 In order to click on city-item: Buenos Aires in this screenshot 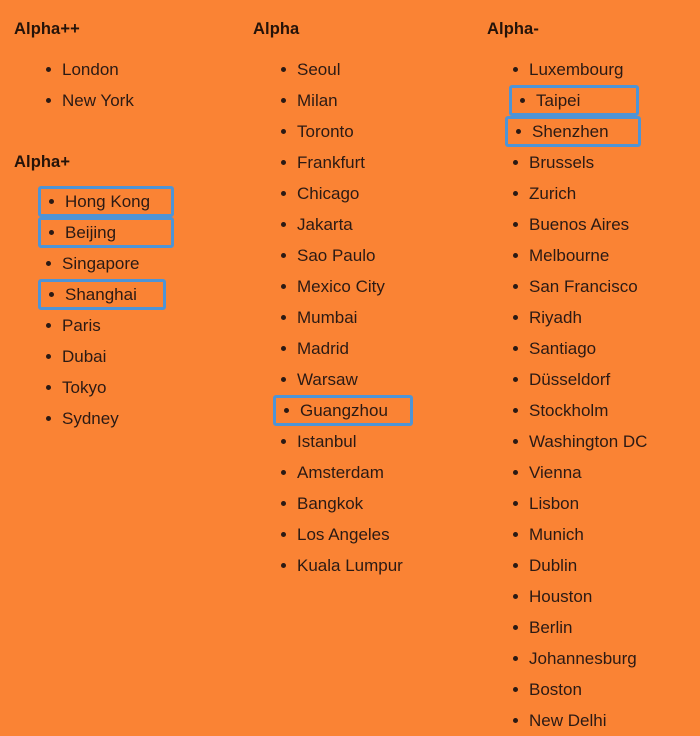, I will do `click(602, 224)`.